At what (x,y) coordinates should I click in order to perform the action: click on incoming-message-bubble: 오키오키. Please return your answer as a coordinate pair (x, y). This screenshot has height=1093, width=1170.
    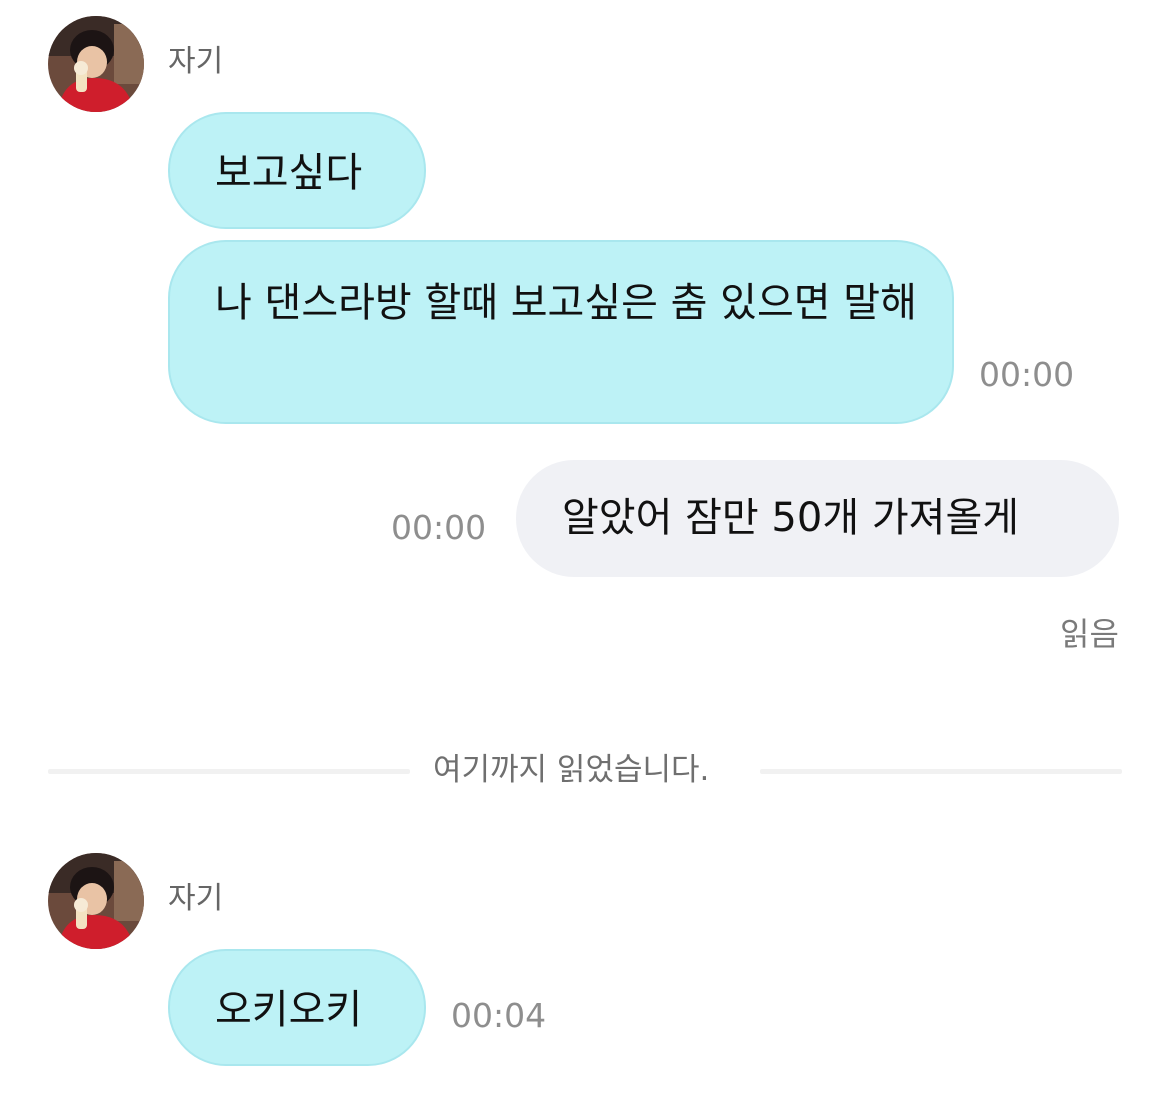
    Looking at the image, I should click on (297, 1007).